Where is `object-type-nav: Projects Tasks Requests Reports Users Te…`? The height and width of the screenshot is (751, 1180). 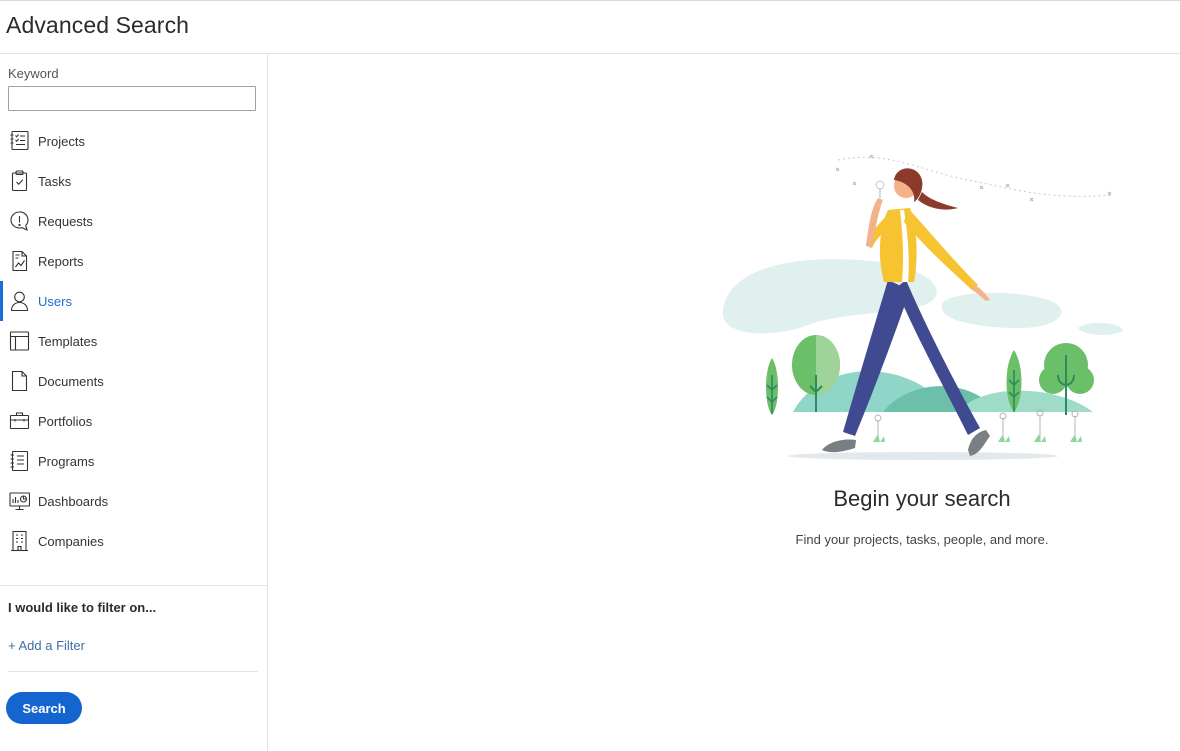 object-type-nav: Projects Tasks Requests Reports Users Te… is located at coordinates (133, 341).